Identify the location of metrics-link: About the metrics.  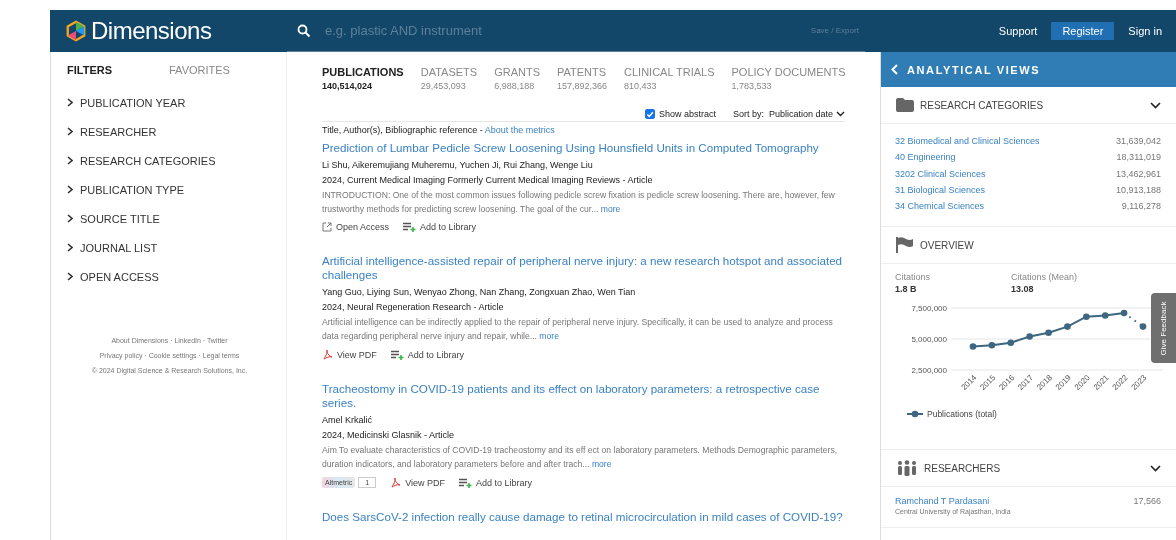
(519, 130).